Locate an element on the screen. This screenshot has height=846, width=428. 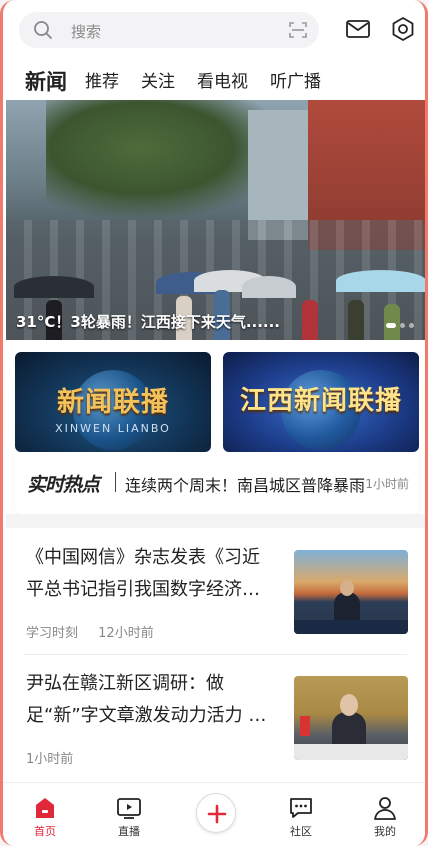
tab-follow: 关注 is located at coordinates (158, 82).